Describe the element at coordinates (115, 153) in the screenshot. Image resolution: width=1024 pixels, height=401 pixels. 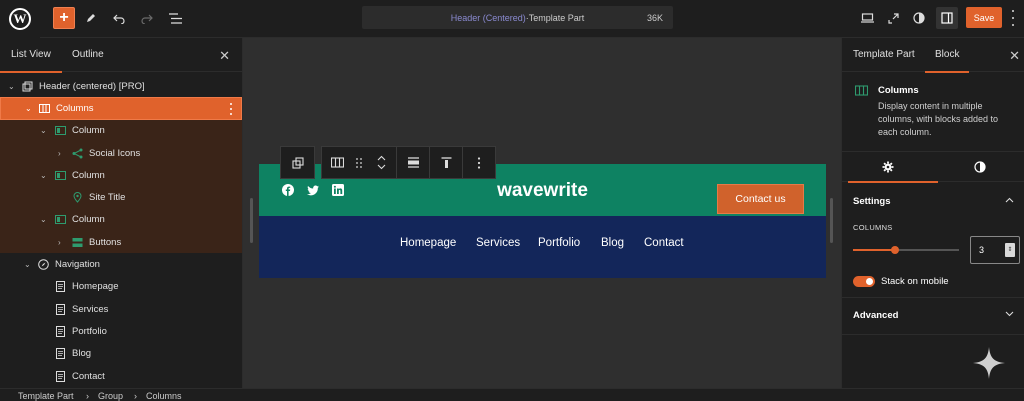
I see `list-item-label: Social Icons` at that location.